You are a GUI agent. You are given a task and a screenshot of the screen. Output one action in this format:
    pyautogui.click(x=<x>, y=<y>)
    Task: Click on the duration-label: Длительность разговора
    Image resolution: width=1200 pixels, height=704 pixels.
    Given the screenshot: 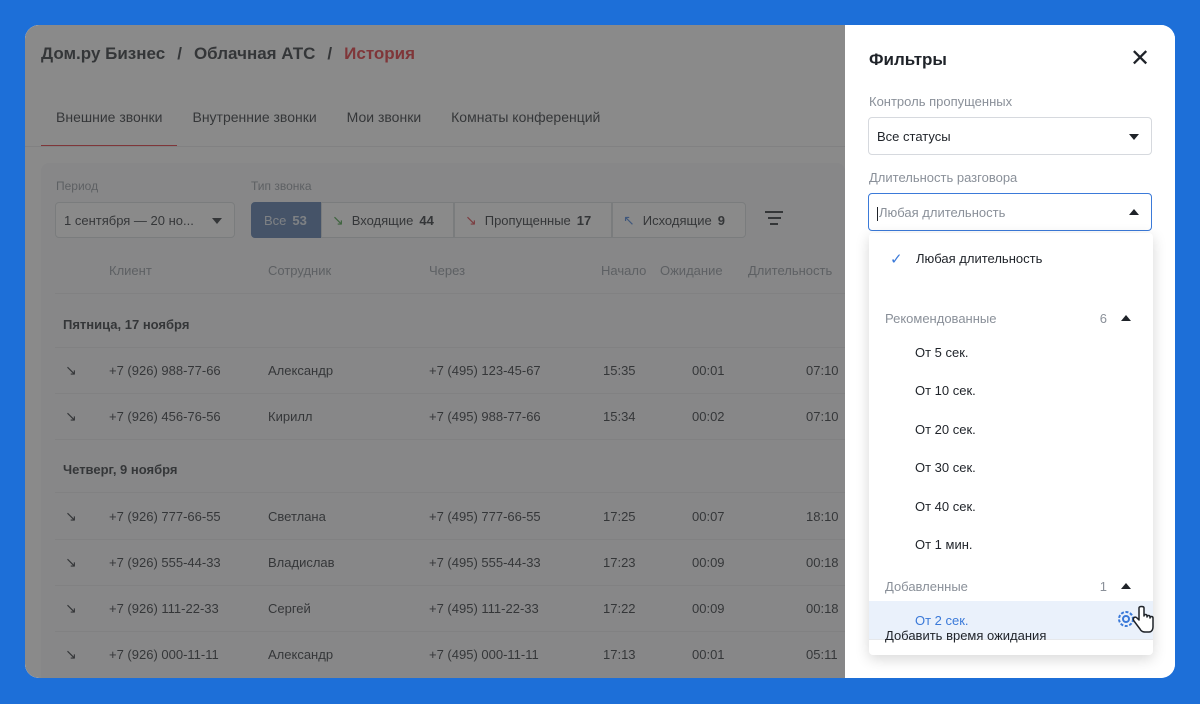 What is the action you would take?
    pyautogui.click(x=943, y=177)
    